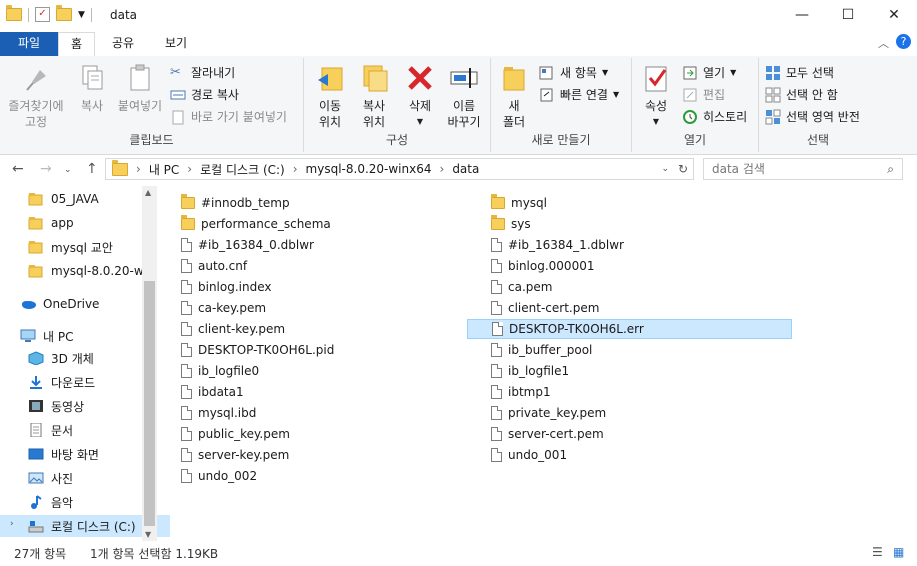  What do you see at coordinates (176, 43) in the screenshot?
I see `tab-view: 보기` at bounding box center [176, 43].